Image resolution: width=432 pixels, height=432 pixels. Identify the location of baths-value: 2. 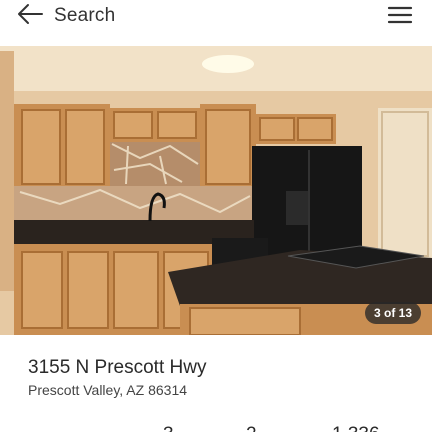
(251, 428).